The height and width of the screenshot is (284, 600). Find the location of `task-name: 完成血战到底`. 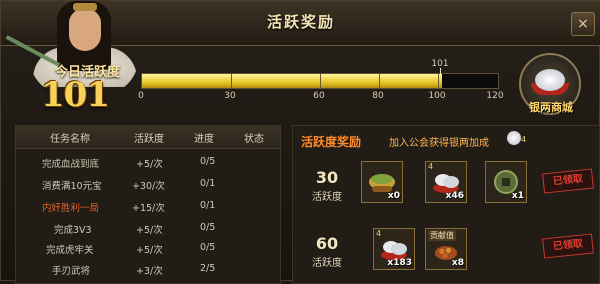

task-name: 完成血战到底 is located at coordinates (71, 164).